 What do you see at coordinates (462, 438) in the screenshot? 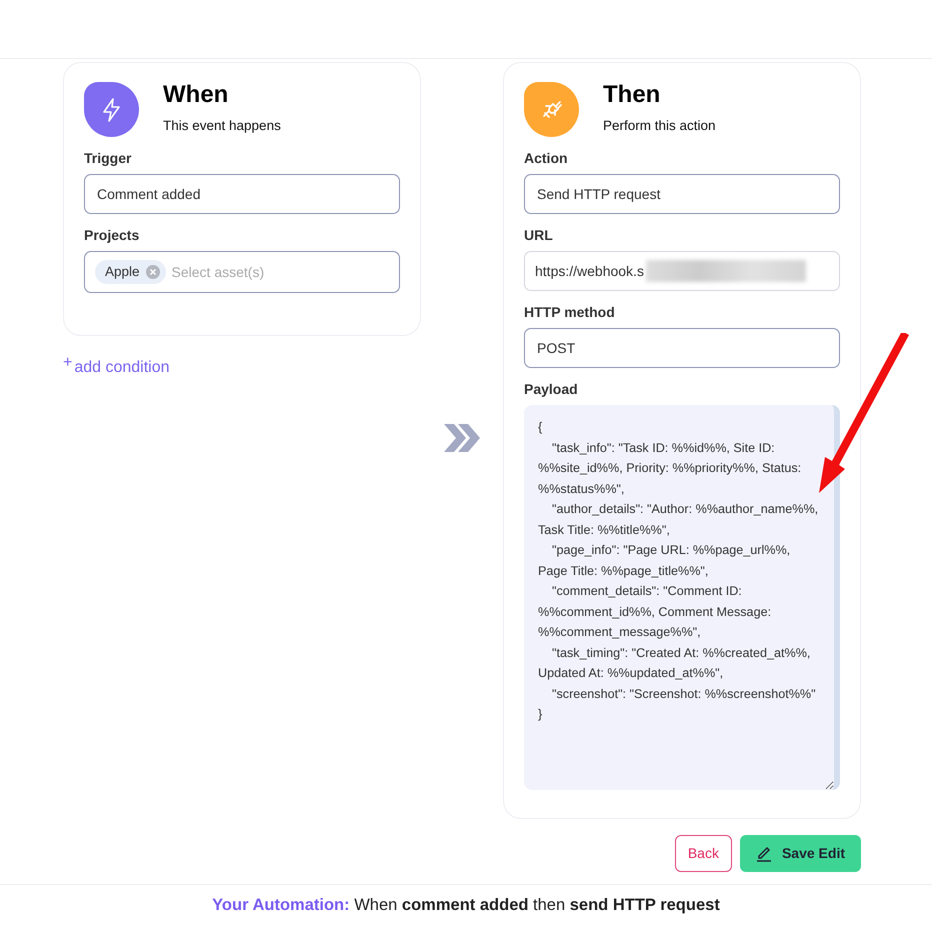
I see `double-chevron-icon` at bounding box center [462, 438].